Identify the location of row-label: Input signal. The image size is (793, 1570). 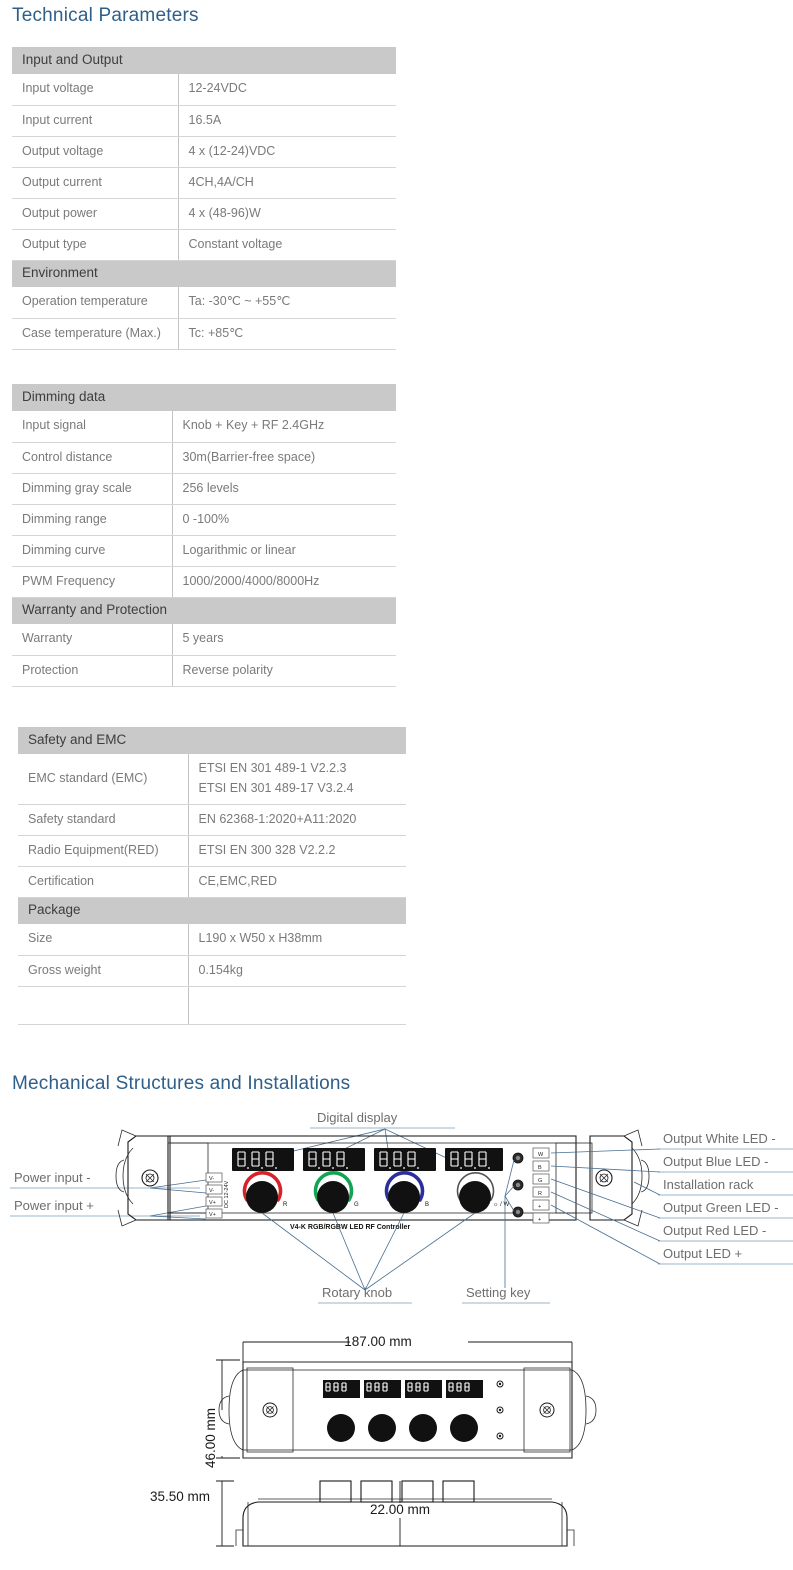
(92, 427).